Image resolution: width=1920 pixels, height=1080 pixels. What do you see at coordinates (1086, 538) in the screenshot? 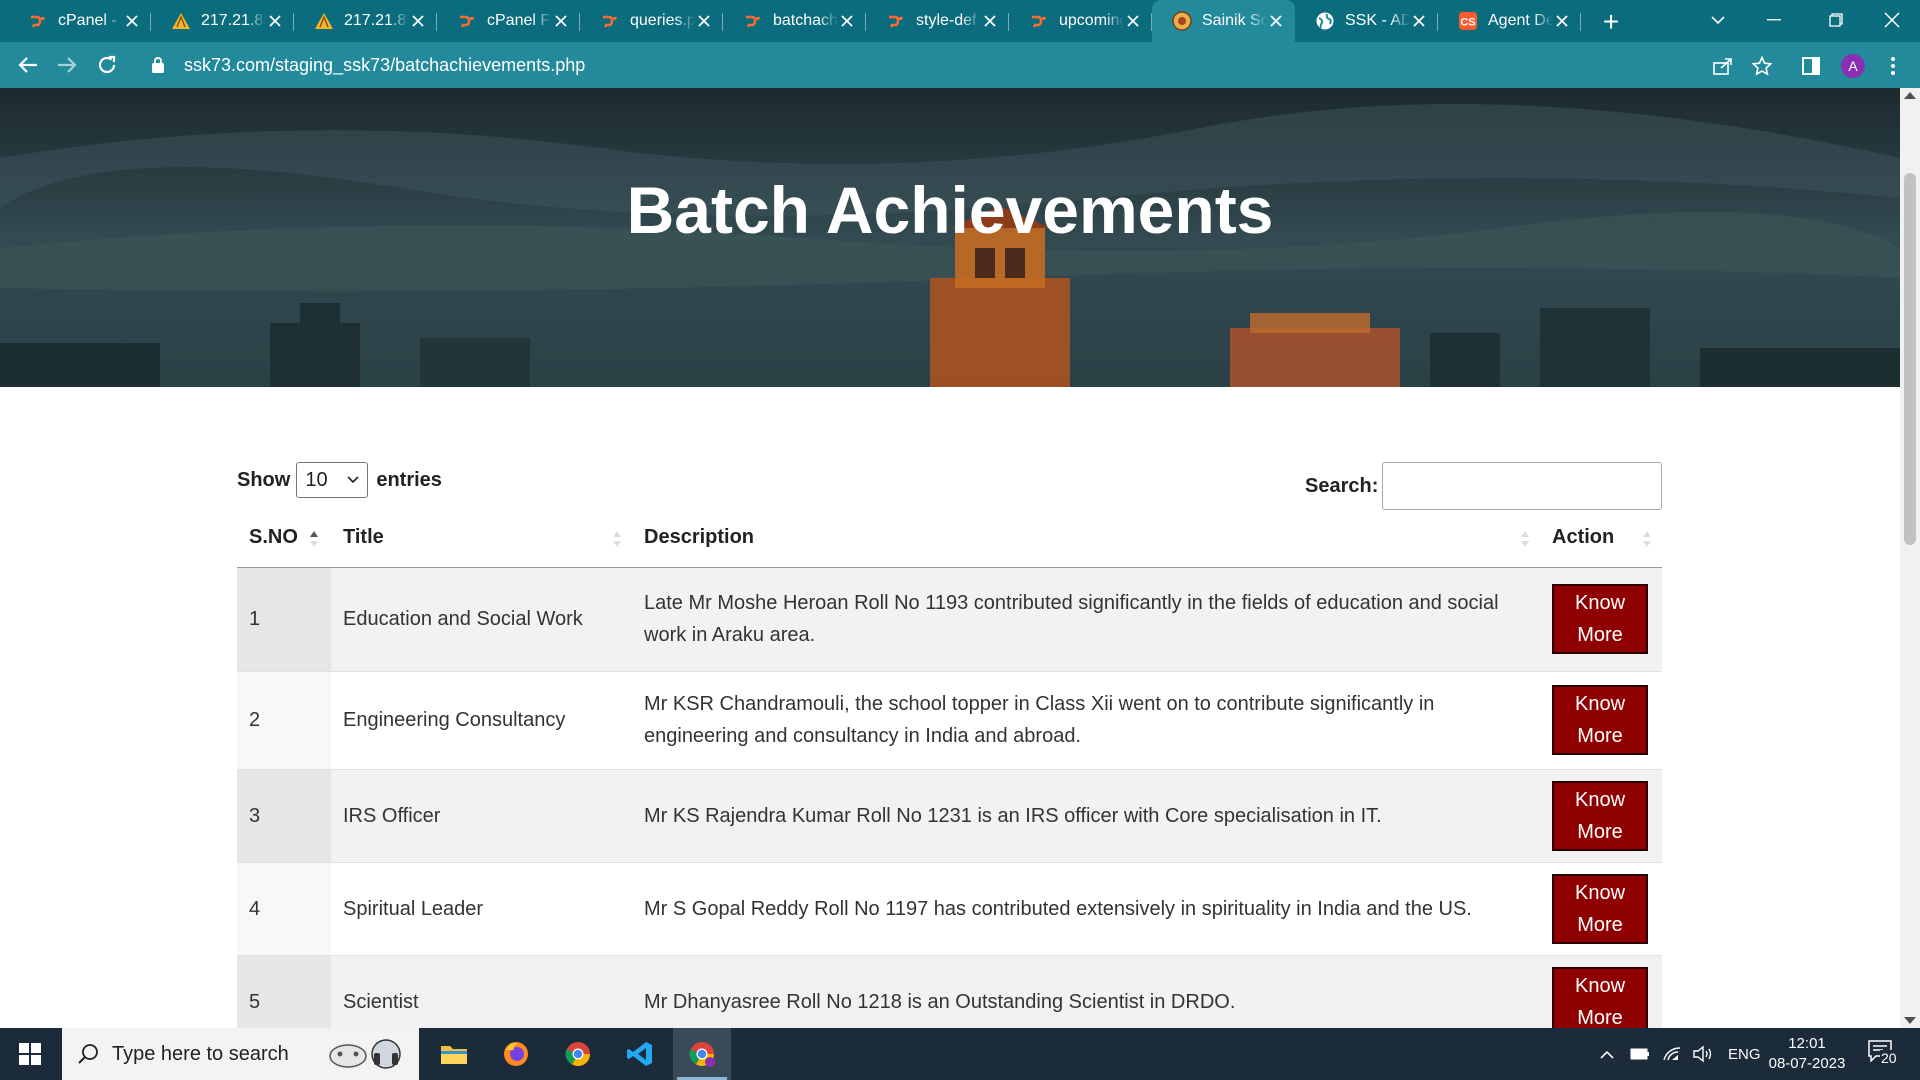
I see `column-header-description: Description` at bounding box center [1086, 538].